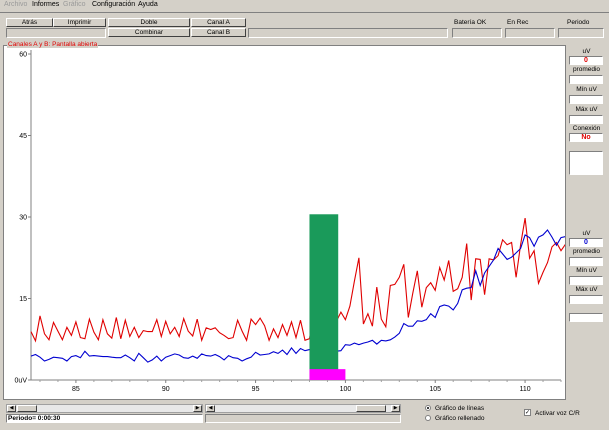  What do you see at coordinates (76, 389) in the screenshot?
I see `x-tick-label: 85` at bounding box center [76, 389].